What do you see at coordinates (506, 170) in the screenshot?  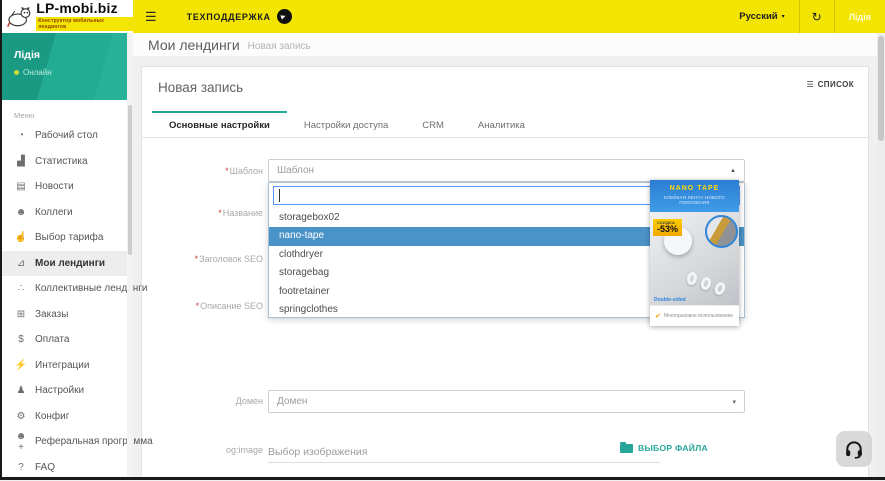 I see `template-select: Шаблон ▲` at bounding box center [506, 170].